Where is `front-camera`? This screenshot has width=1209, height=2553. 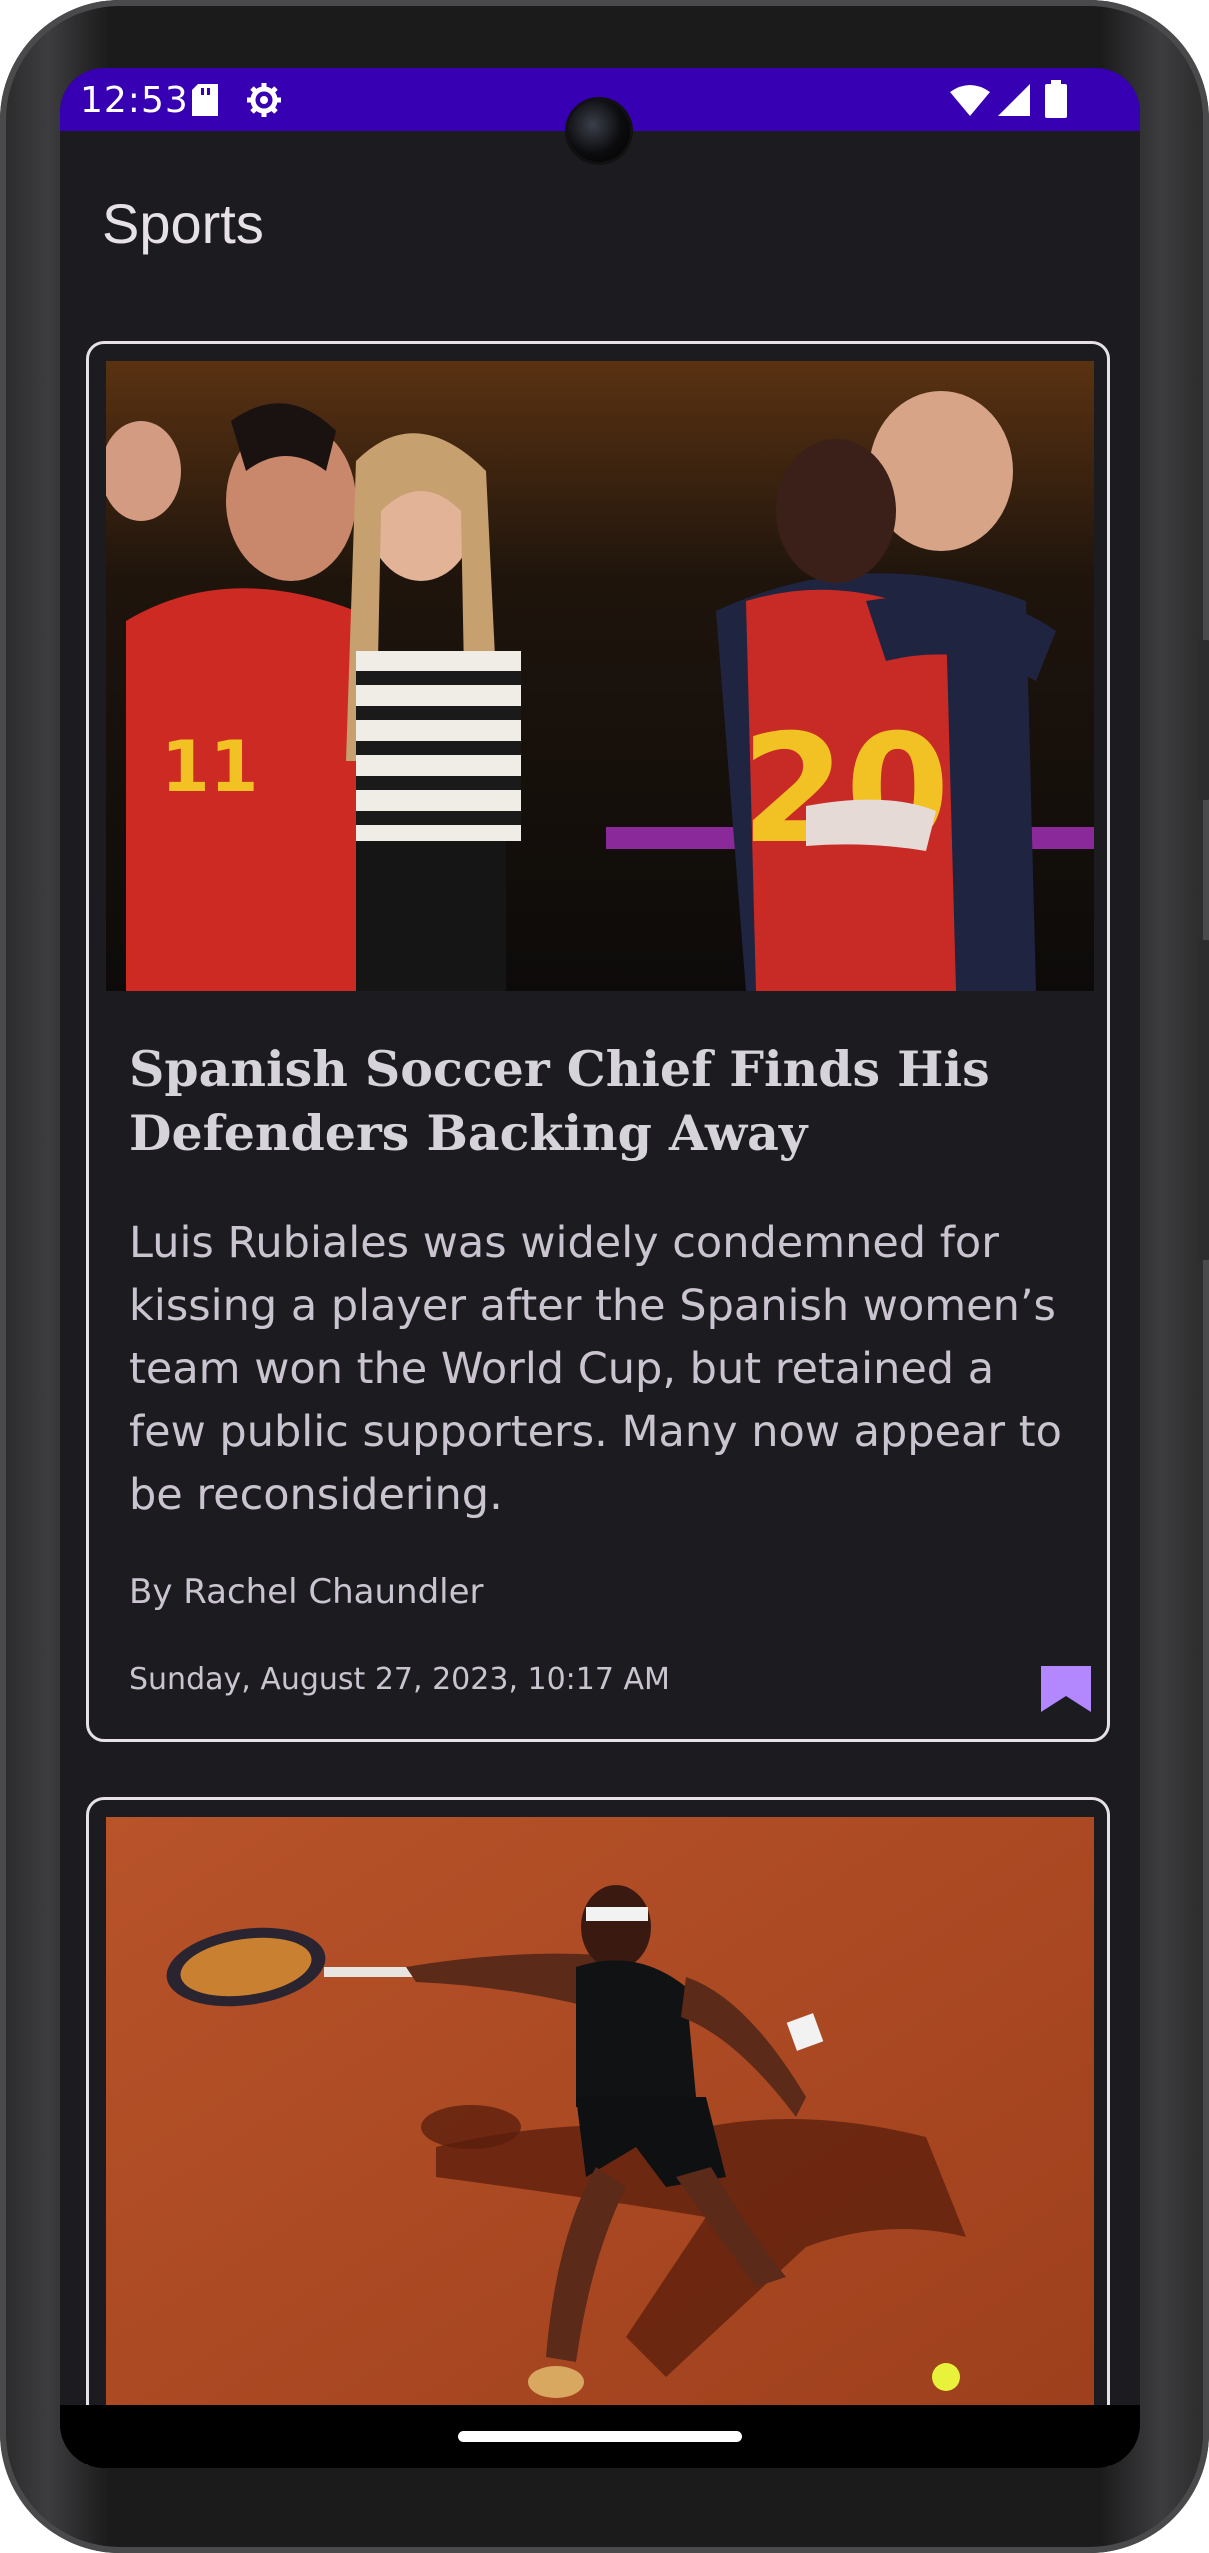
front-camera is located at coordinates (599, 131).